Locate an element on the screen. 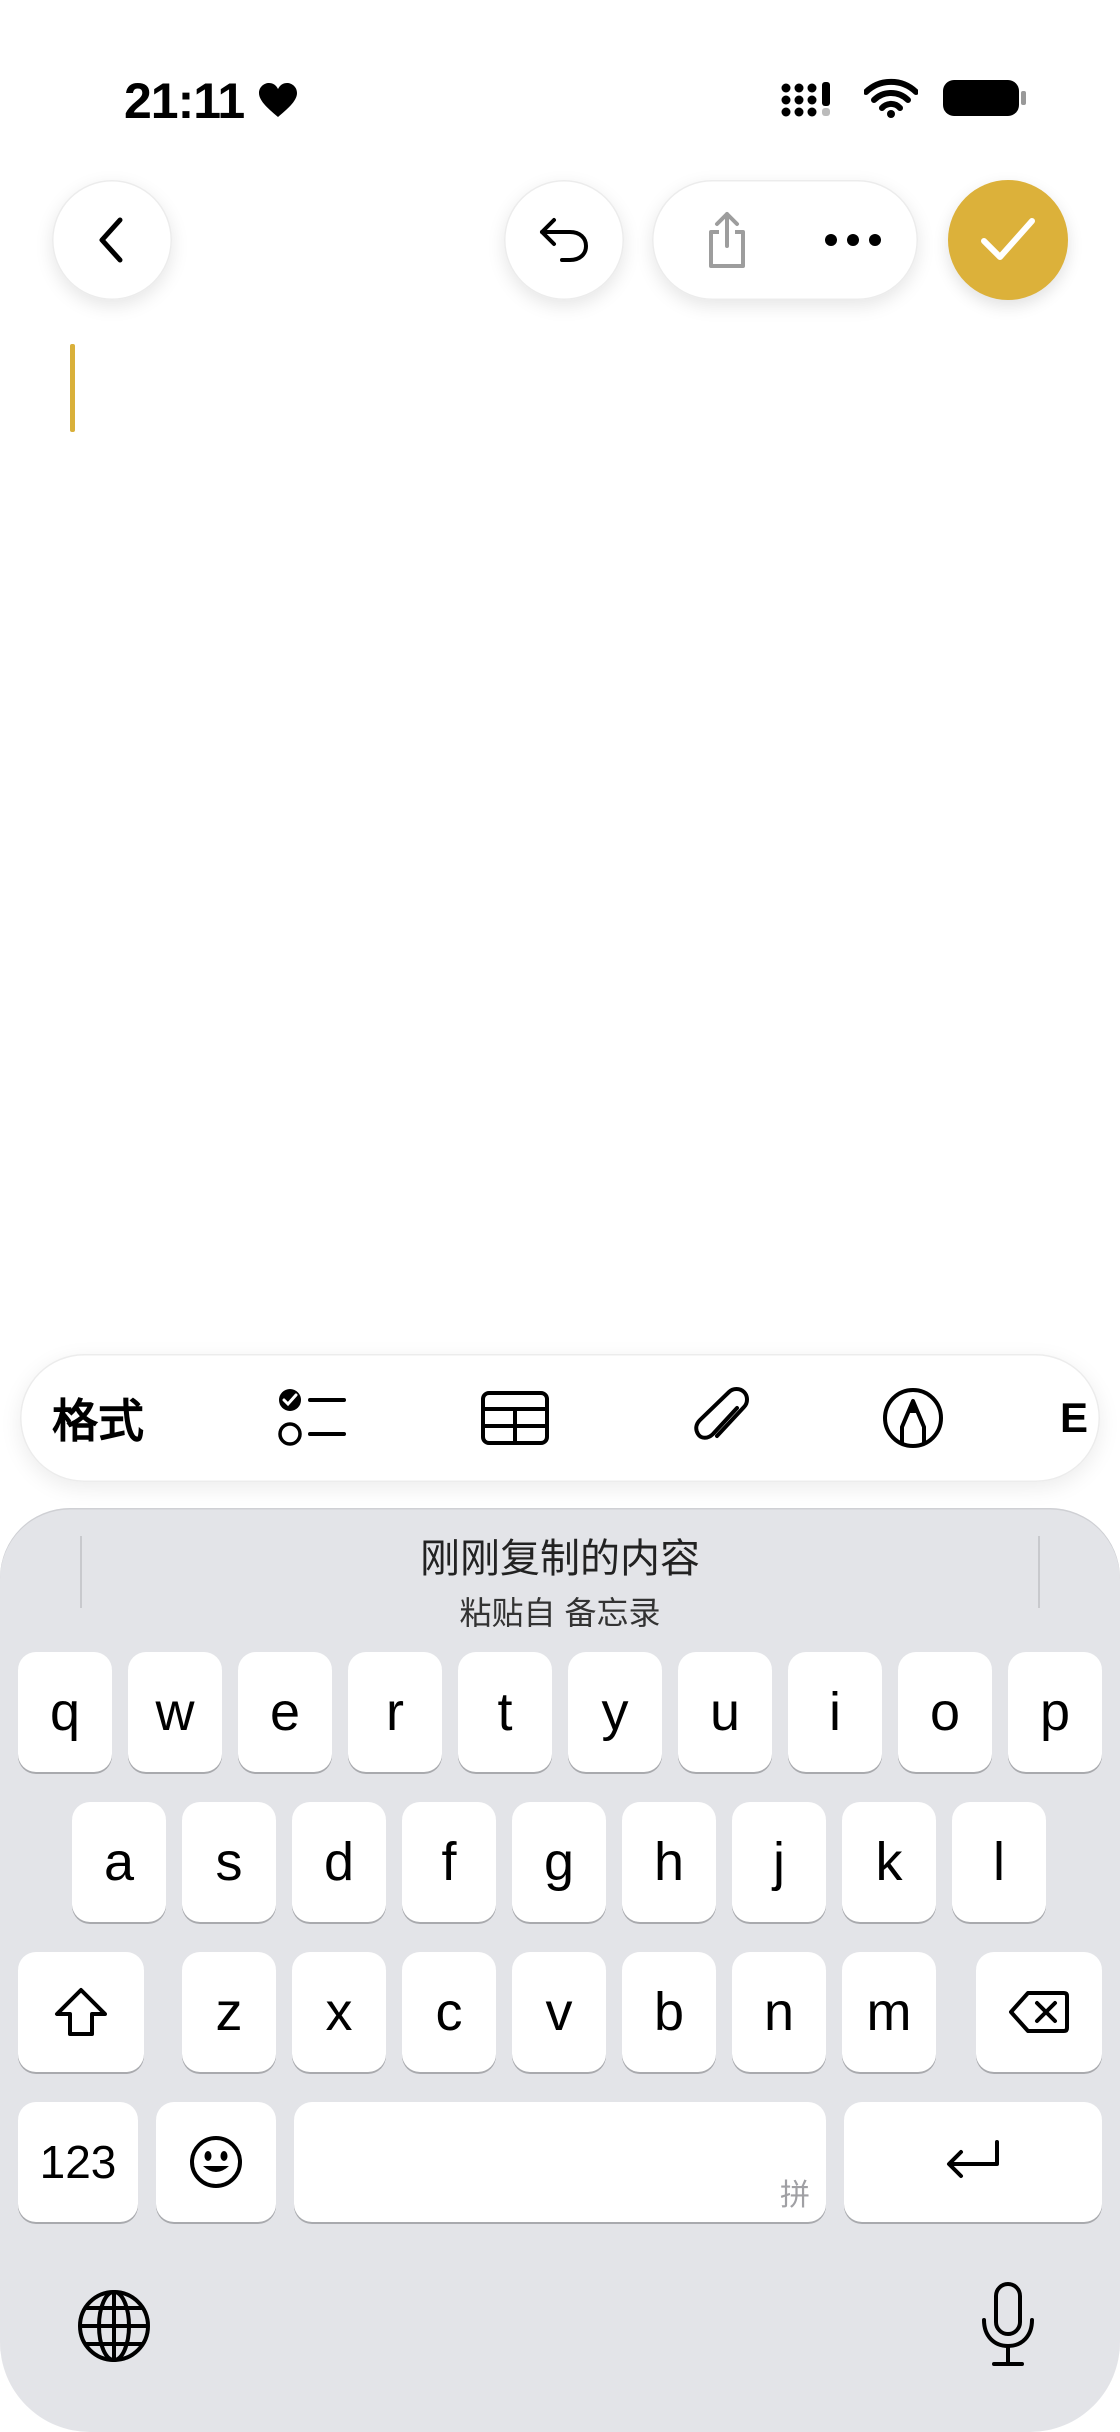  key-j: j is located at coordinates (779, 1862).